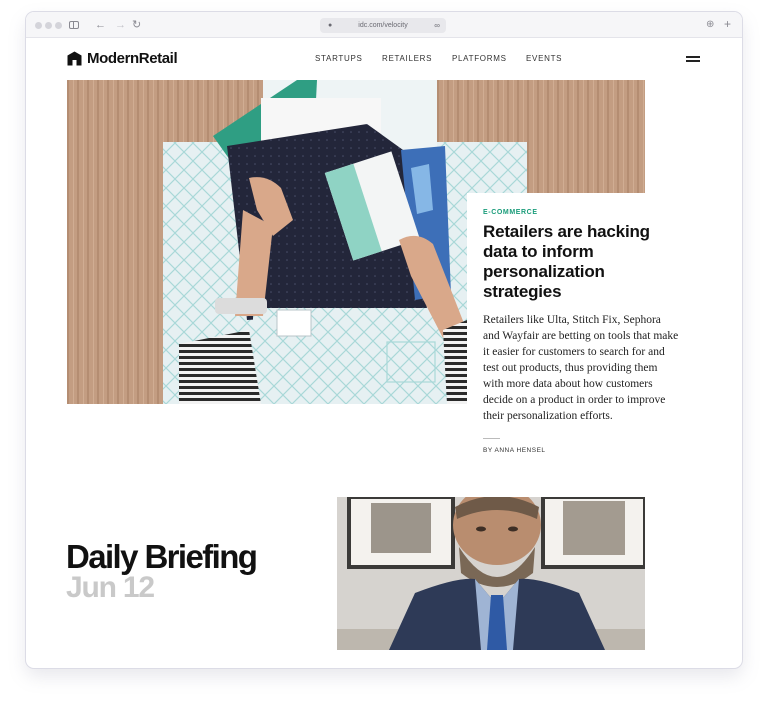 The image size is (765, 701). I want to click on briefing-date: Jun 12, so click(110, 587).